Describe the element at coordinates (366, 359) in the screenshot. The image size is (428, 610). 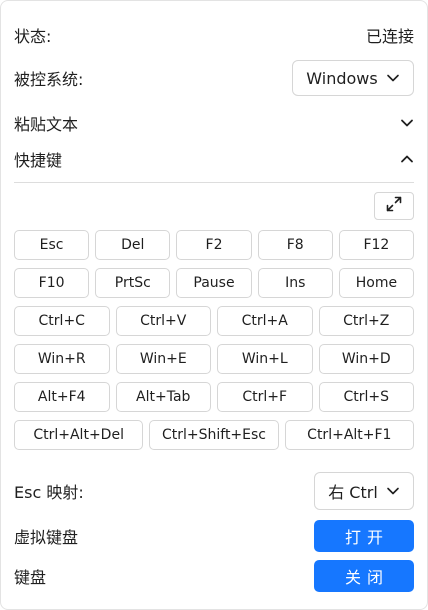
I see `shortcut-key: Win+D` at that location.